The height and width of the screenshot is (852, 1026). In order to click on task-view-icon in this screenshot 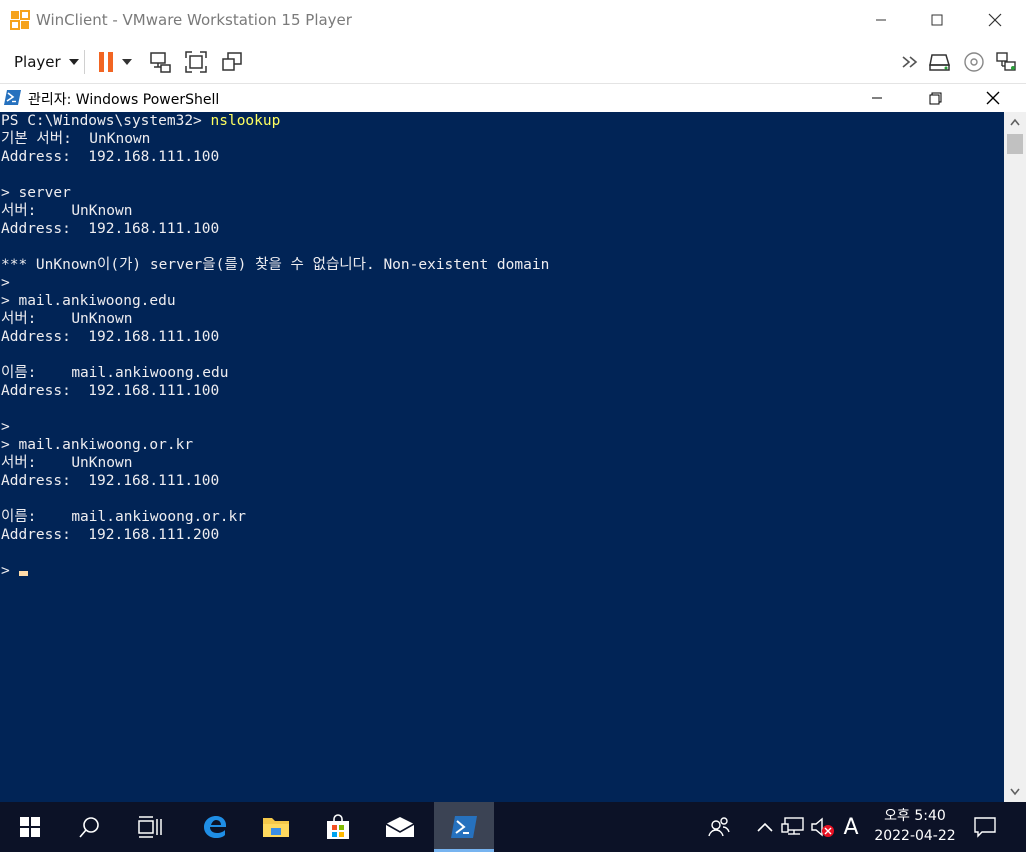, I will do `click(150, 827)`.